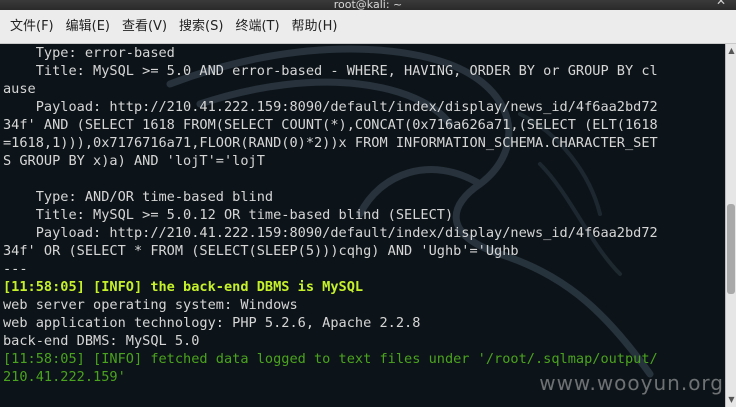  What do you see at coordinates (201, 27) in the screenshot?
I see `menu-search: 搜索(S)` at bounding box center [201, 27].